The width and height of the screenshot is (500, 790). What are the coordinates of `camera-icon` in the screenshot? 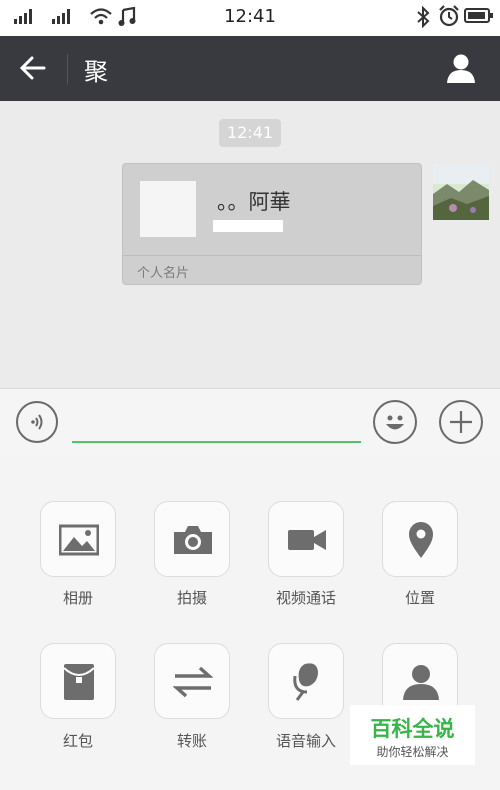 It's located at (193, 540).